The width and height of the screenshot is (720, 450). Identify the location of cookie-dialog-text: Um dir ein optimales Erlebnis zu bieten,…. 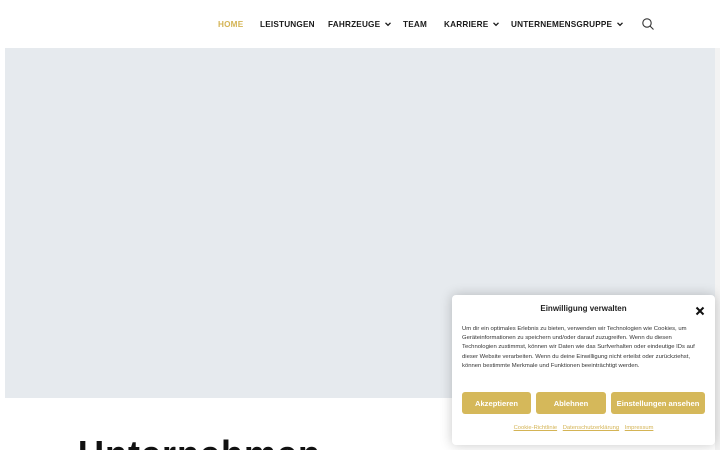
(578, 347).